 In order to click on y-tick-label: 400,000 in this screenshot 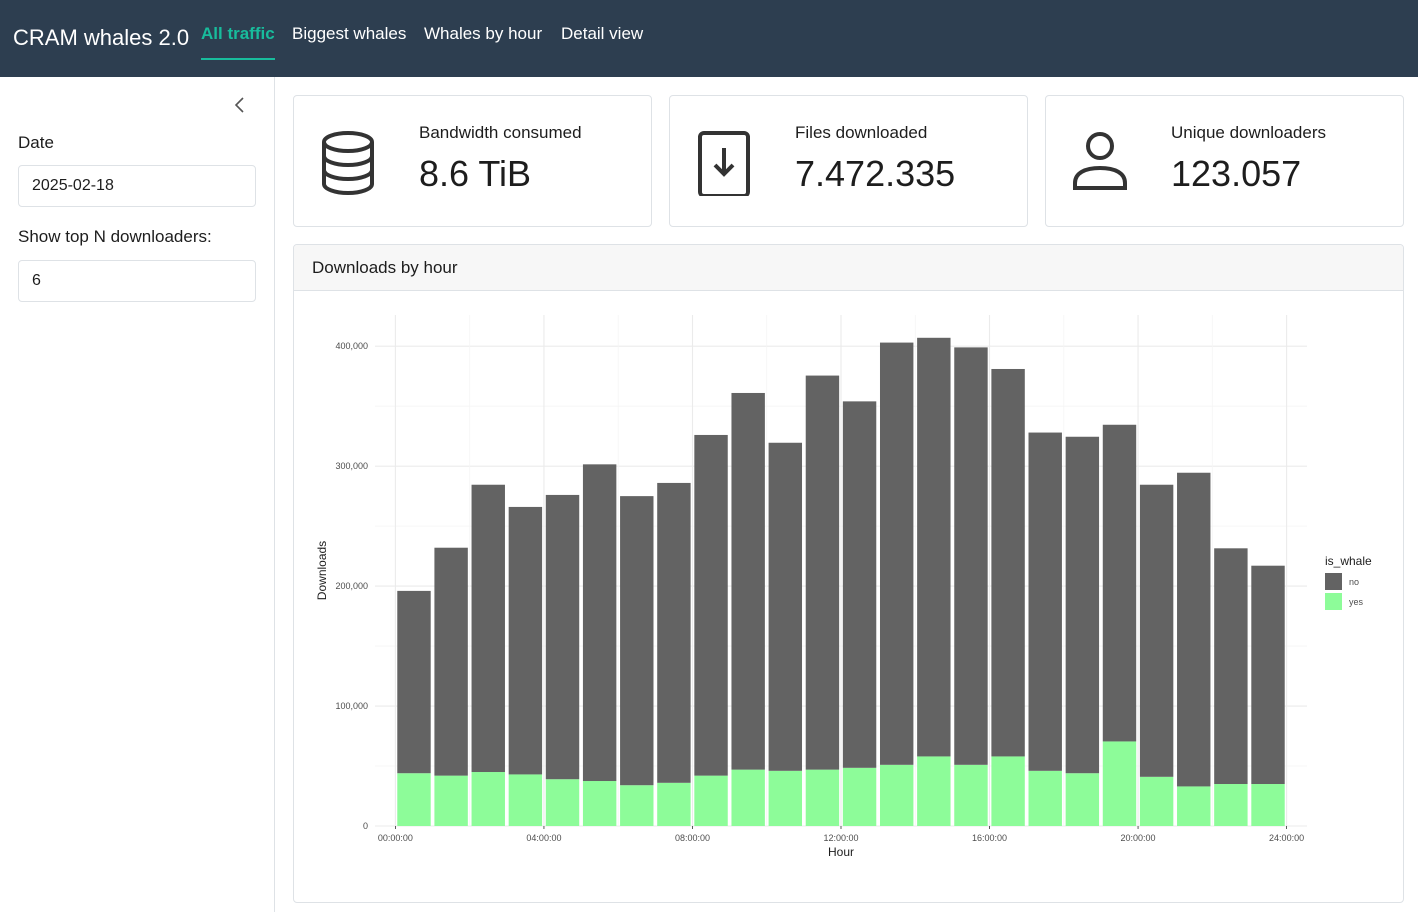, I will do `click(351, 346)`.